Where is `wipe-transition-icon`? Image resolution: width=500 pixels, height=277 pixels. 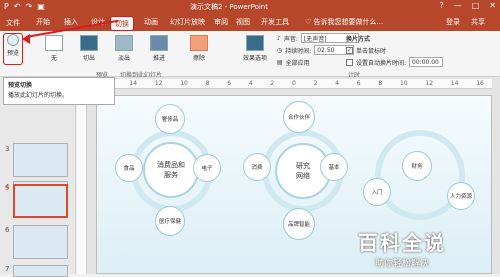
wipe-transition-icon is located at coordinates (199, 43).